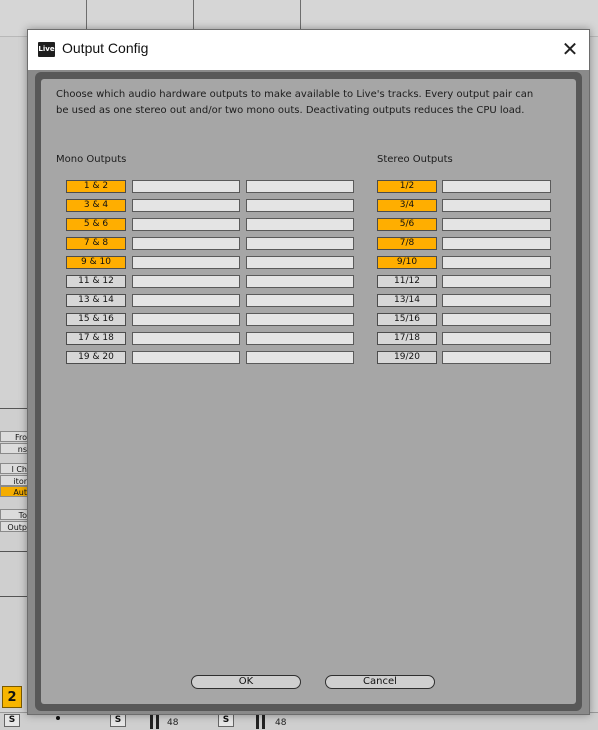 This screenshot has height=730, width=598. What do you see at coordinates (96, 300) in the screenshot?
I see `mono-output-toggle: 13 & 14` at bounding box center [96, 300].